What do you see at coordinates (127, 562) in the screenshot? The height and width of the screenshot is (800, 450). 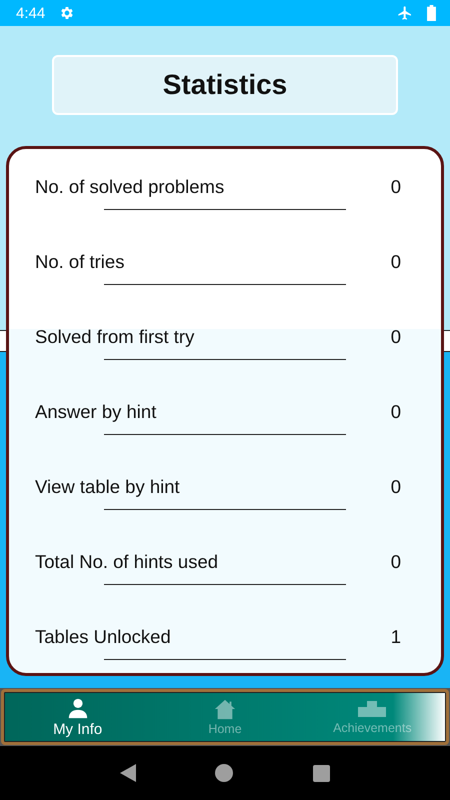 I see `stat-label: Total No. of hints used` at bounding box center [127, 562].